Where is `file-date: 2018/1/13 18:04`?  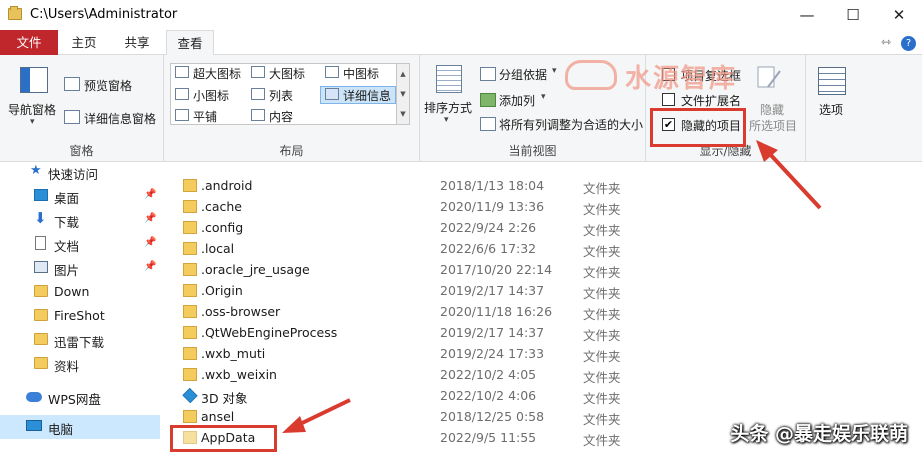
file-date: 2018/1/13 18:04 is located at coordinates (492, 185).